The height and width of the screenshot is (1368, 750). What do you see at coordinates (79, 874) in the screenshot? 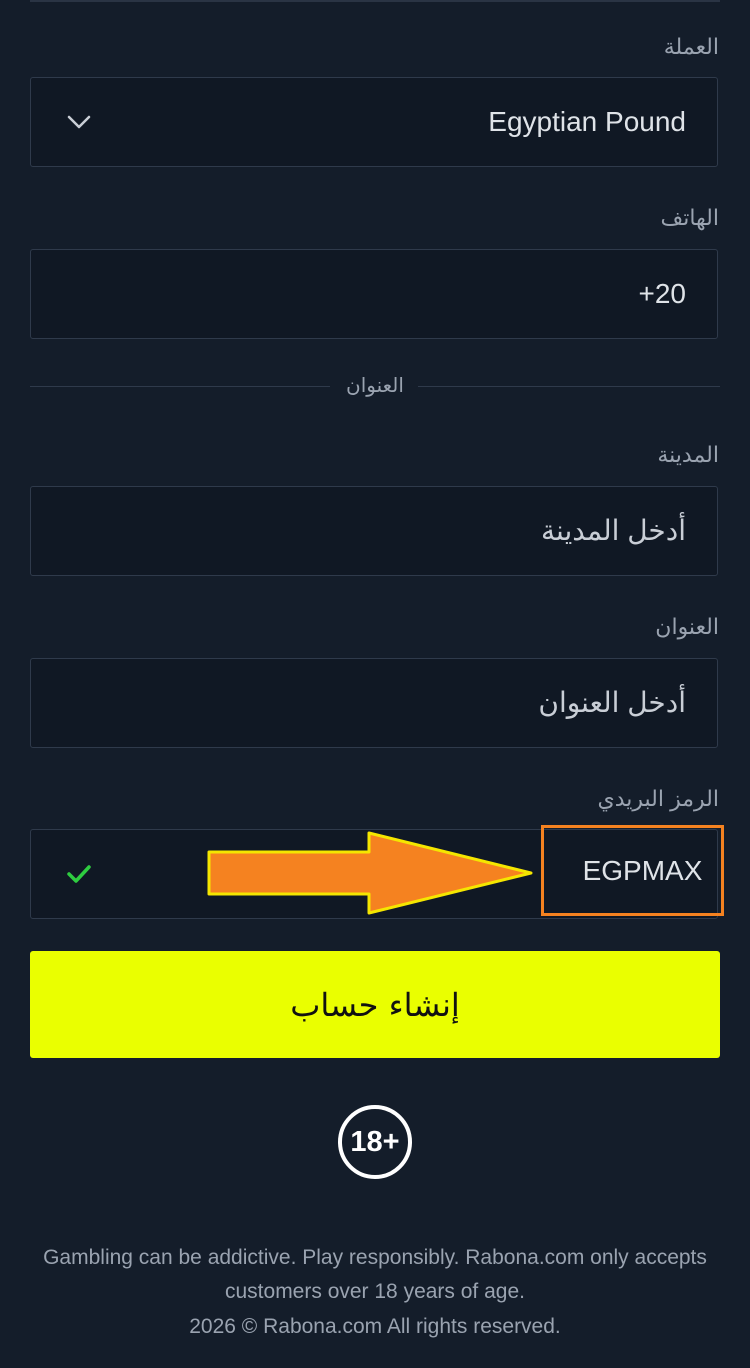
I see `checkmark-icon` at bounding box center [79, 874].